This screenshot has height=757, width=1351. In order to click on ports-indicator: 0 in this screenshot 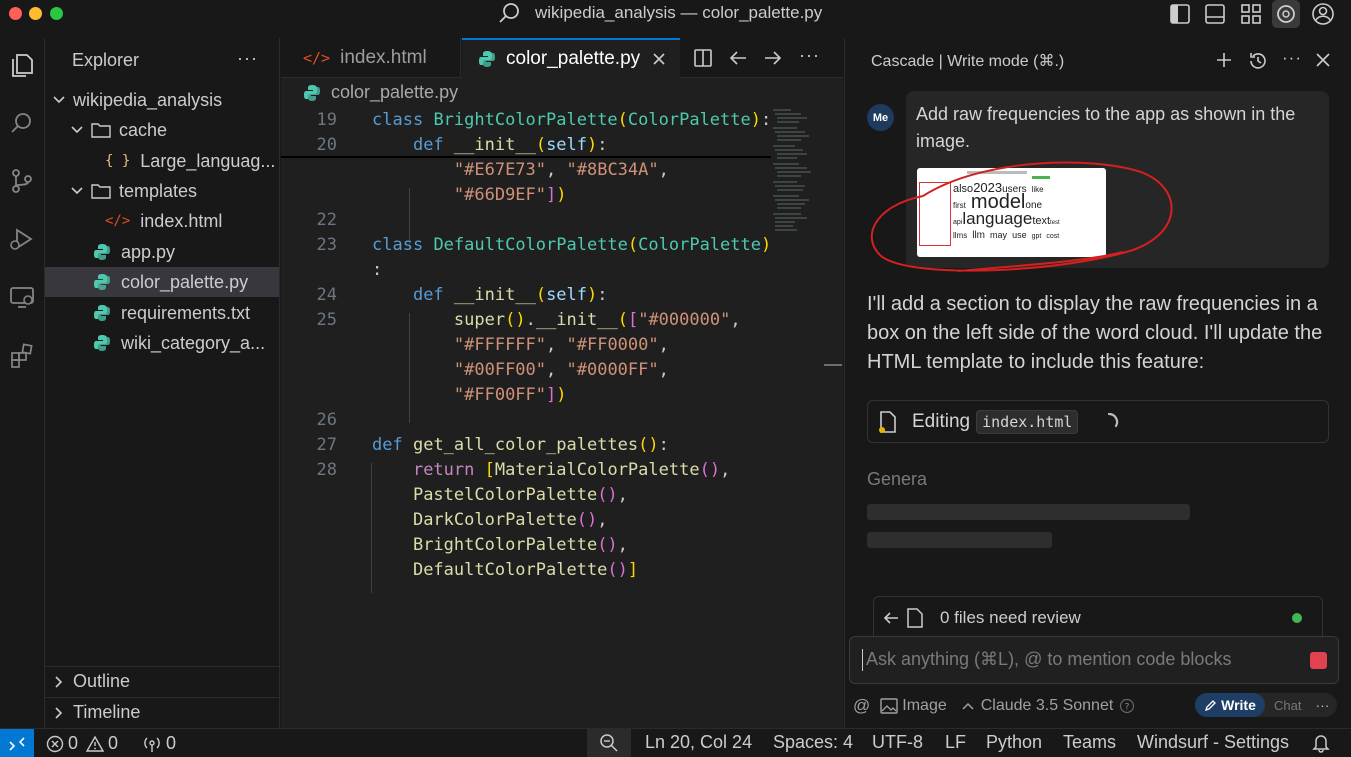, I will do `click(159, 743)`.